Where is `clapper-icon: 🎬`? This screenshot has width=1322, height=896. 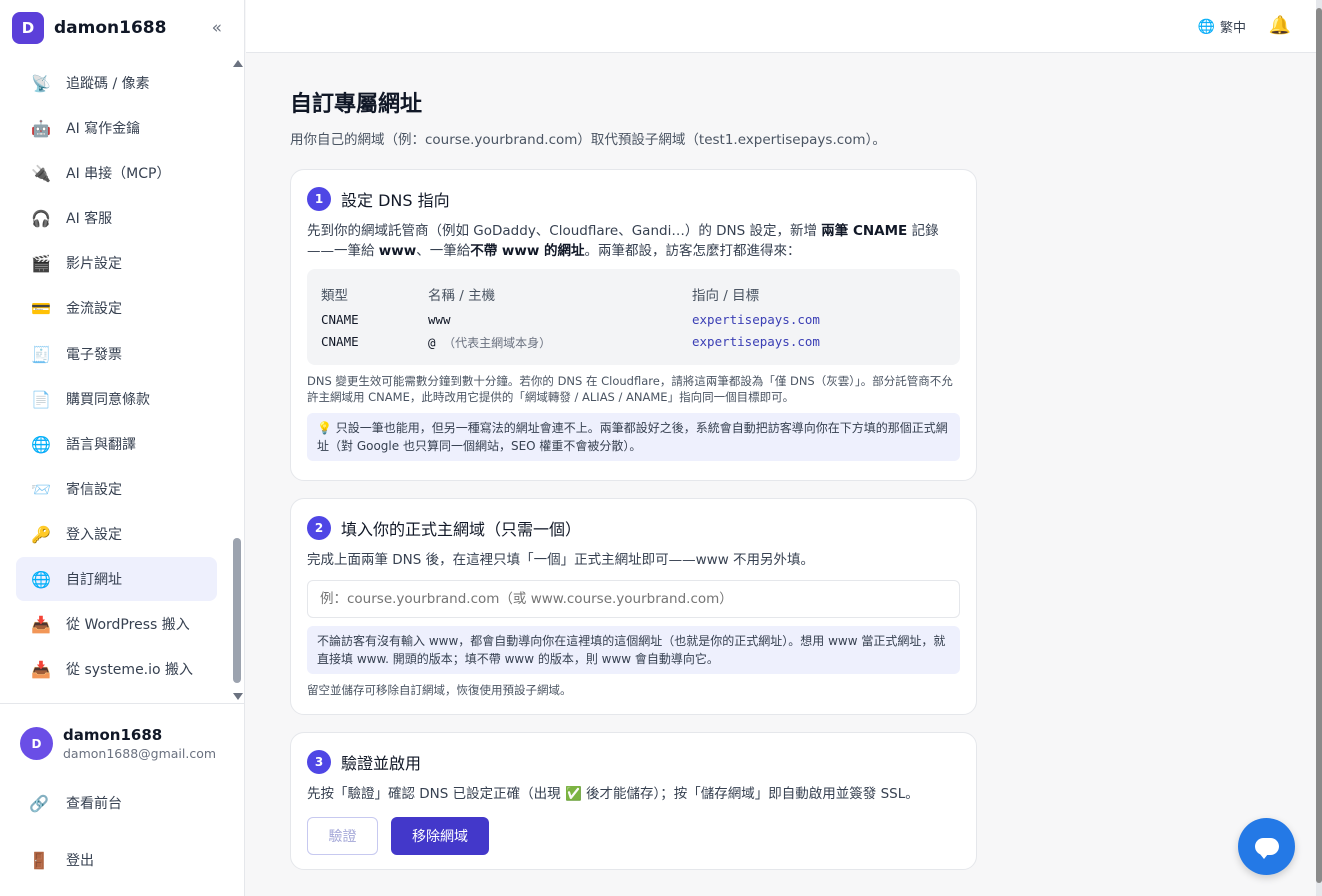
clapper-icon: 🎬 is located at coordinates (41, 263).